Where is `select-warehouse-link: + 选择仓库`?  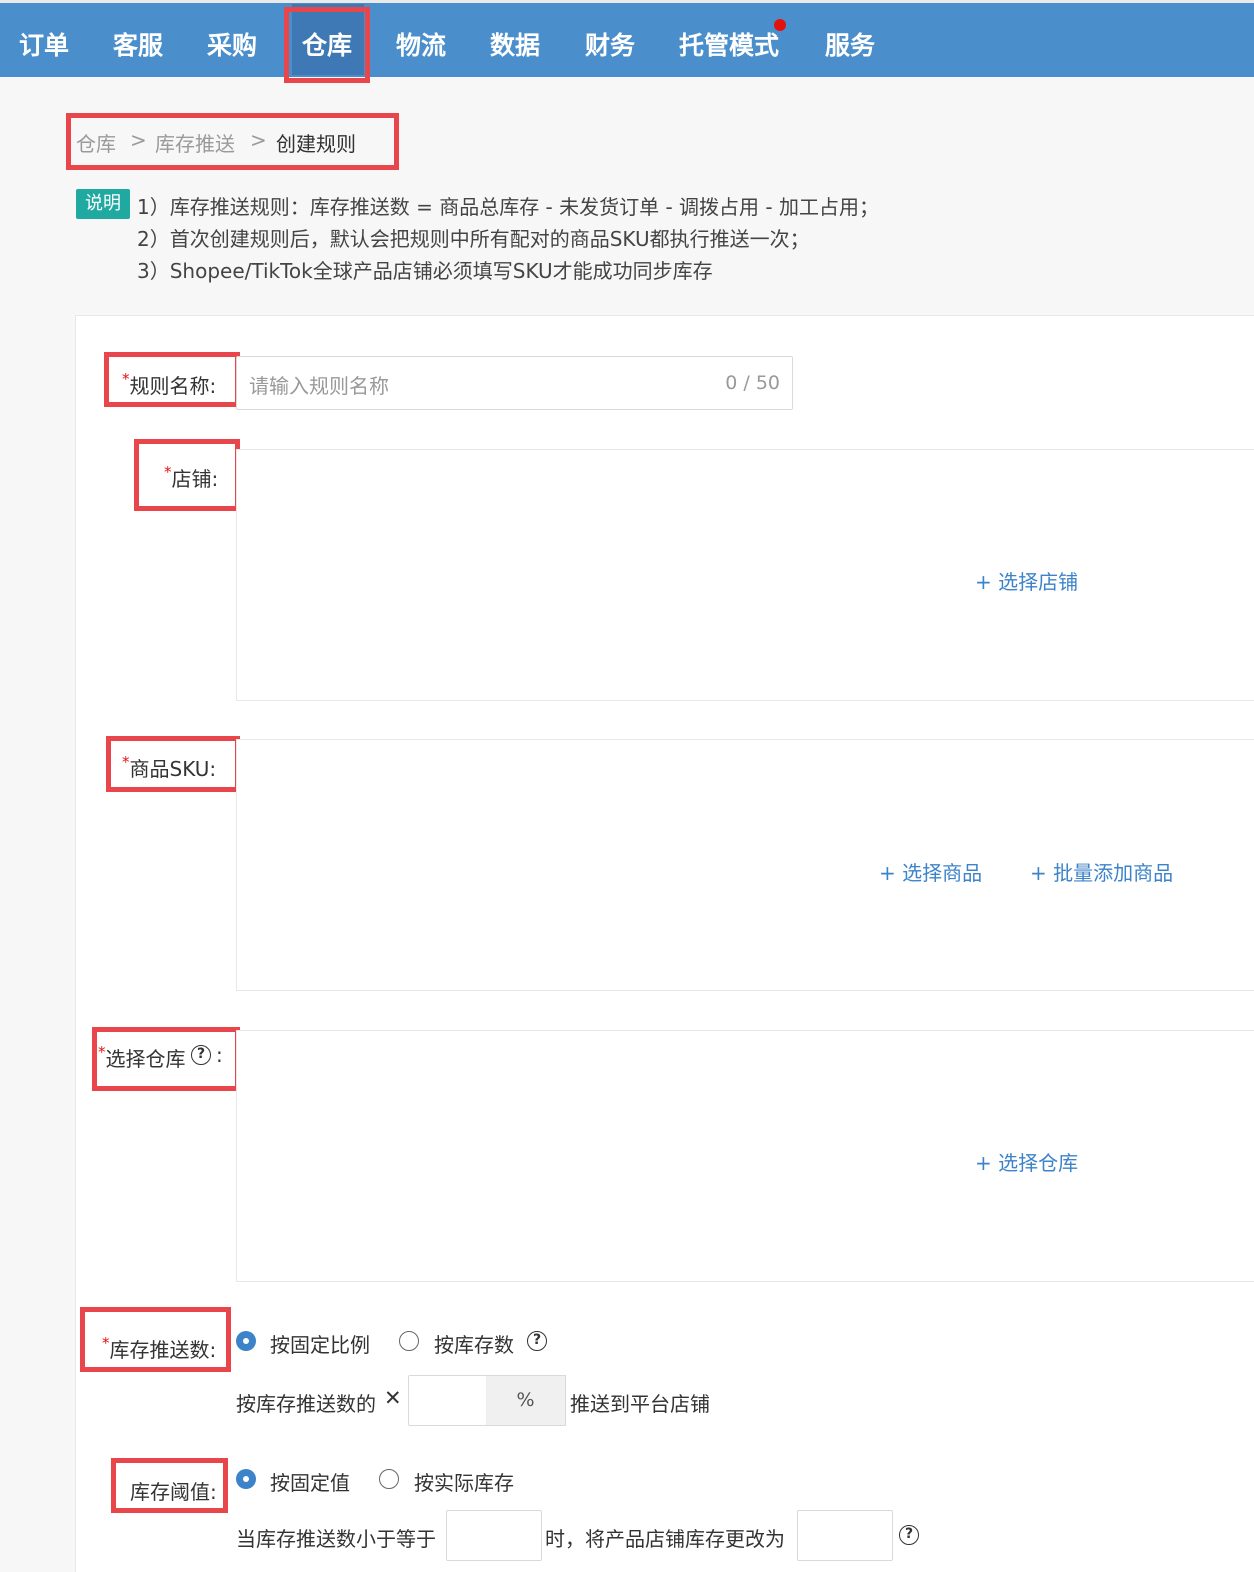
select-warehouse-link: + 选择仓库 is located at coordinates (1026, 1161).